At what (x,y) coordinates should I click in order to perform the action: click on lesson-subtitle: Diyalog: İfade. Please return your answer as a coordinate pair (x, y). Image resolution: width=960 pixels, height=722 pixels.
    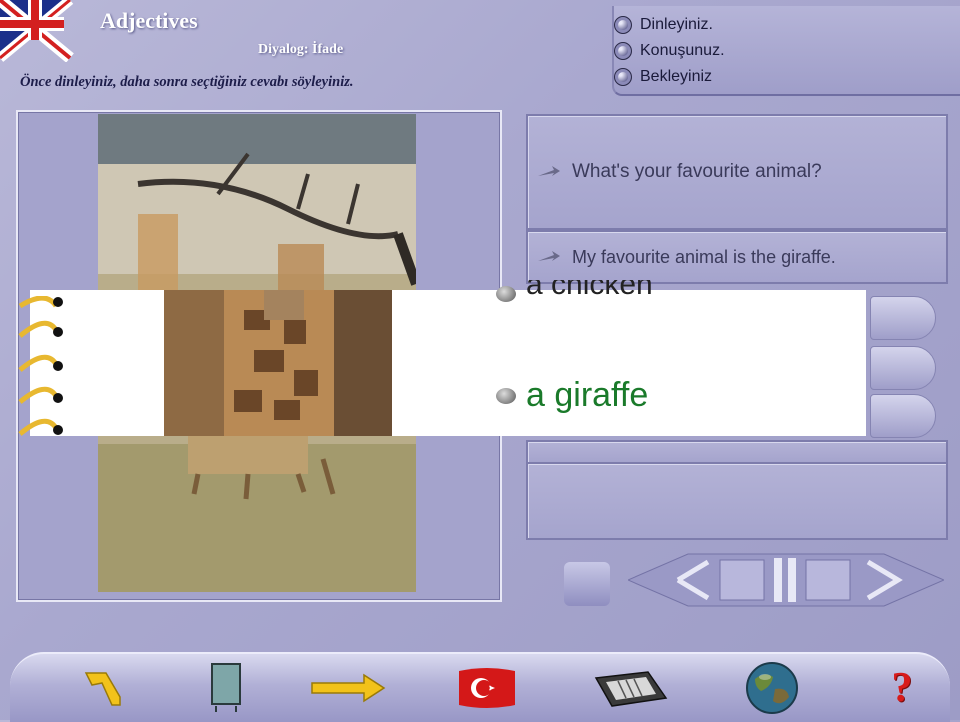
    Looking at the image, I should click on (301, 49).